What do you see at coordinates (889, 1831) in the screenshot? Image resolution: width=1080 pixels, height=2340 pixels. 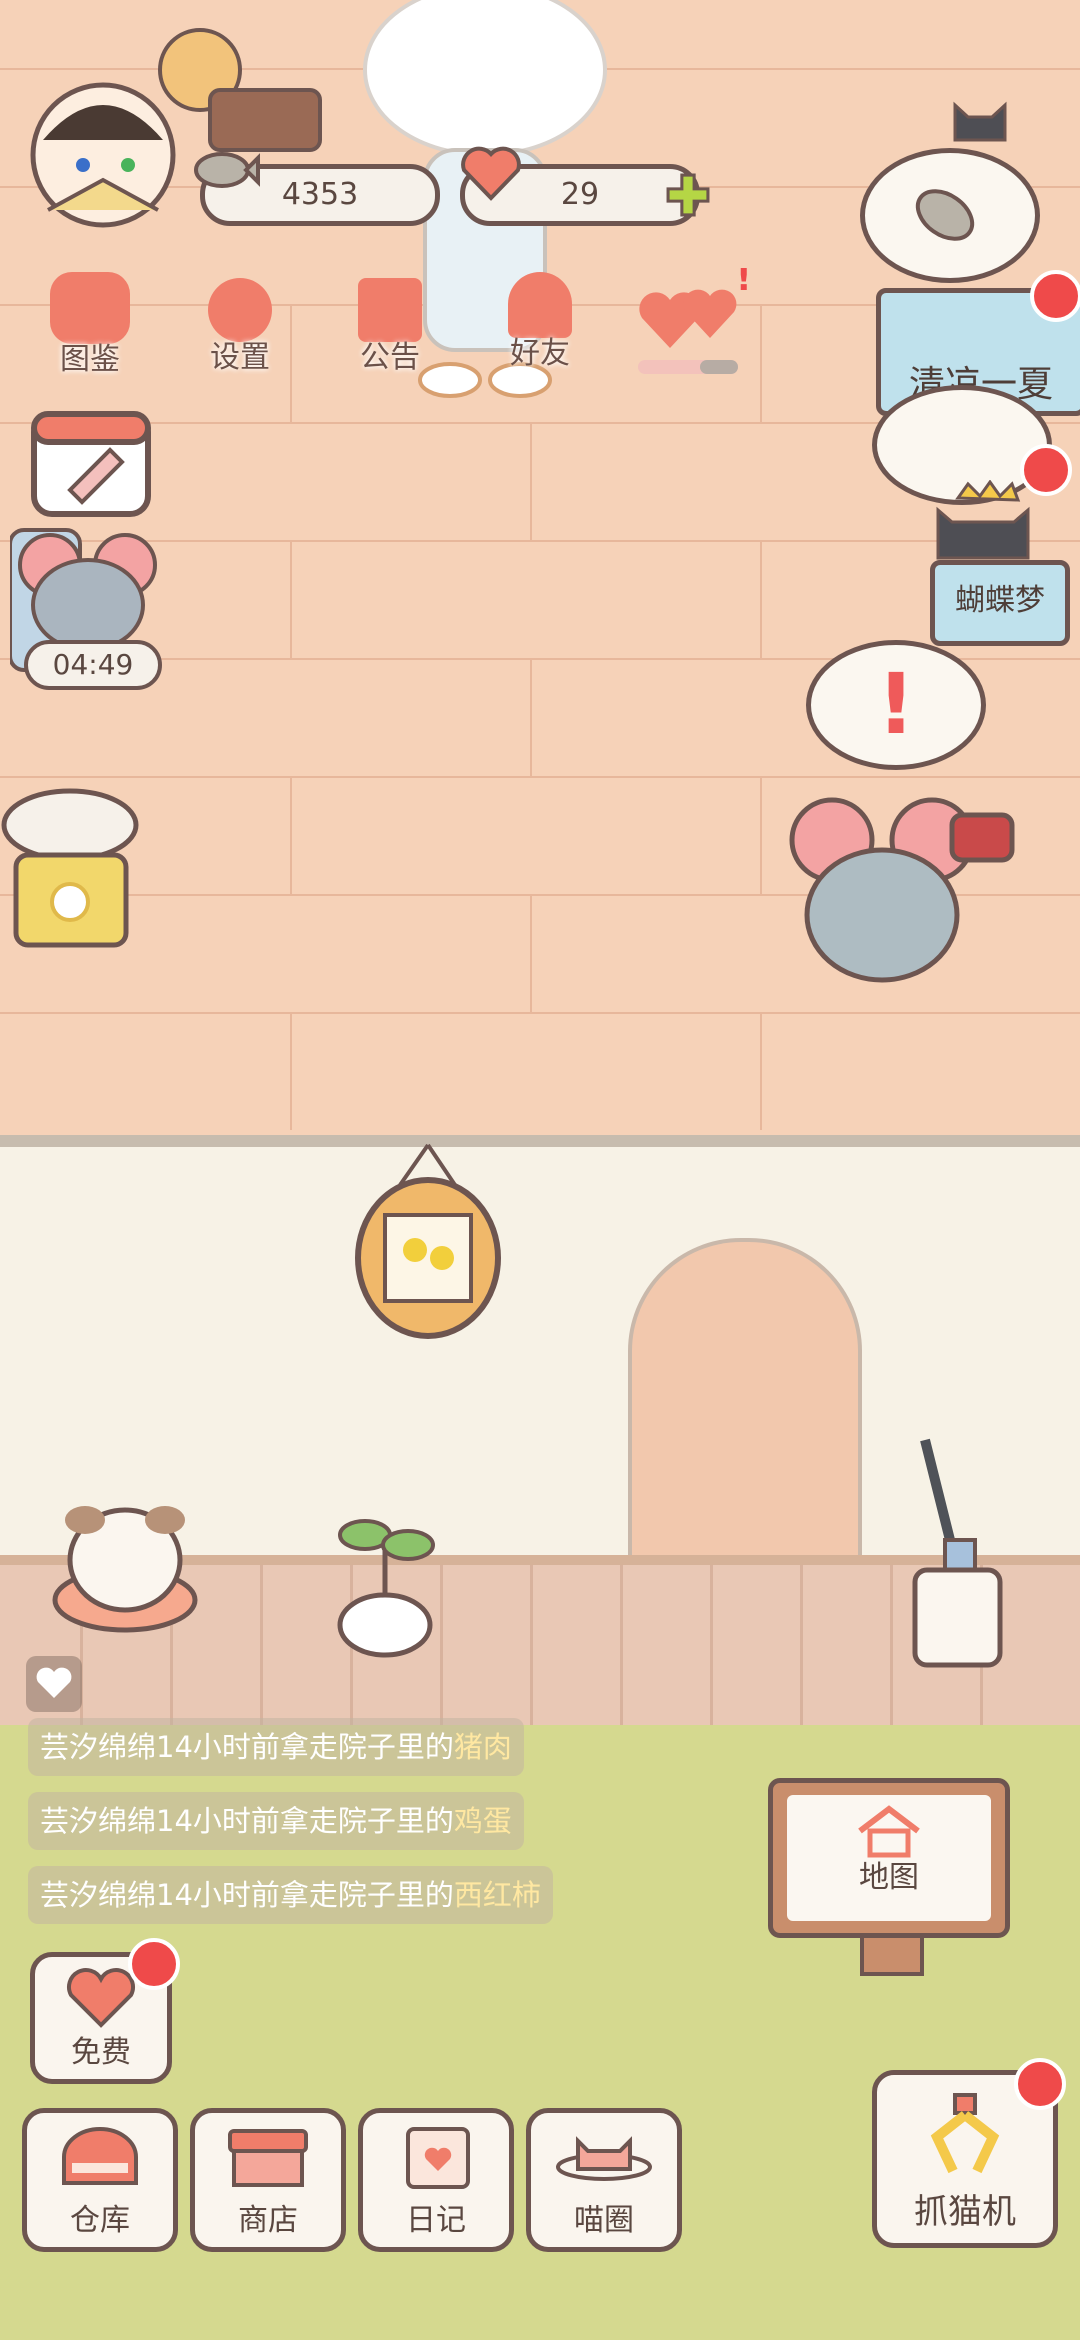 I see `house-icon` at bounding box center [889, 1831].